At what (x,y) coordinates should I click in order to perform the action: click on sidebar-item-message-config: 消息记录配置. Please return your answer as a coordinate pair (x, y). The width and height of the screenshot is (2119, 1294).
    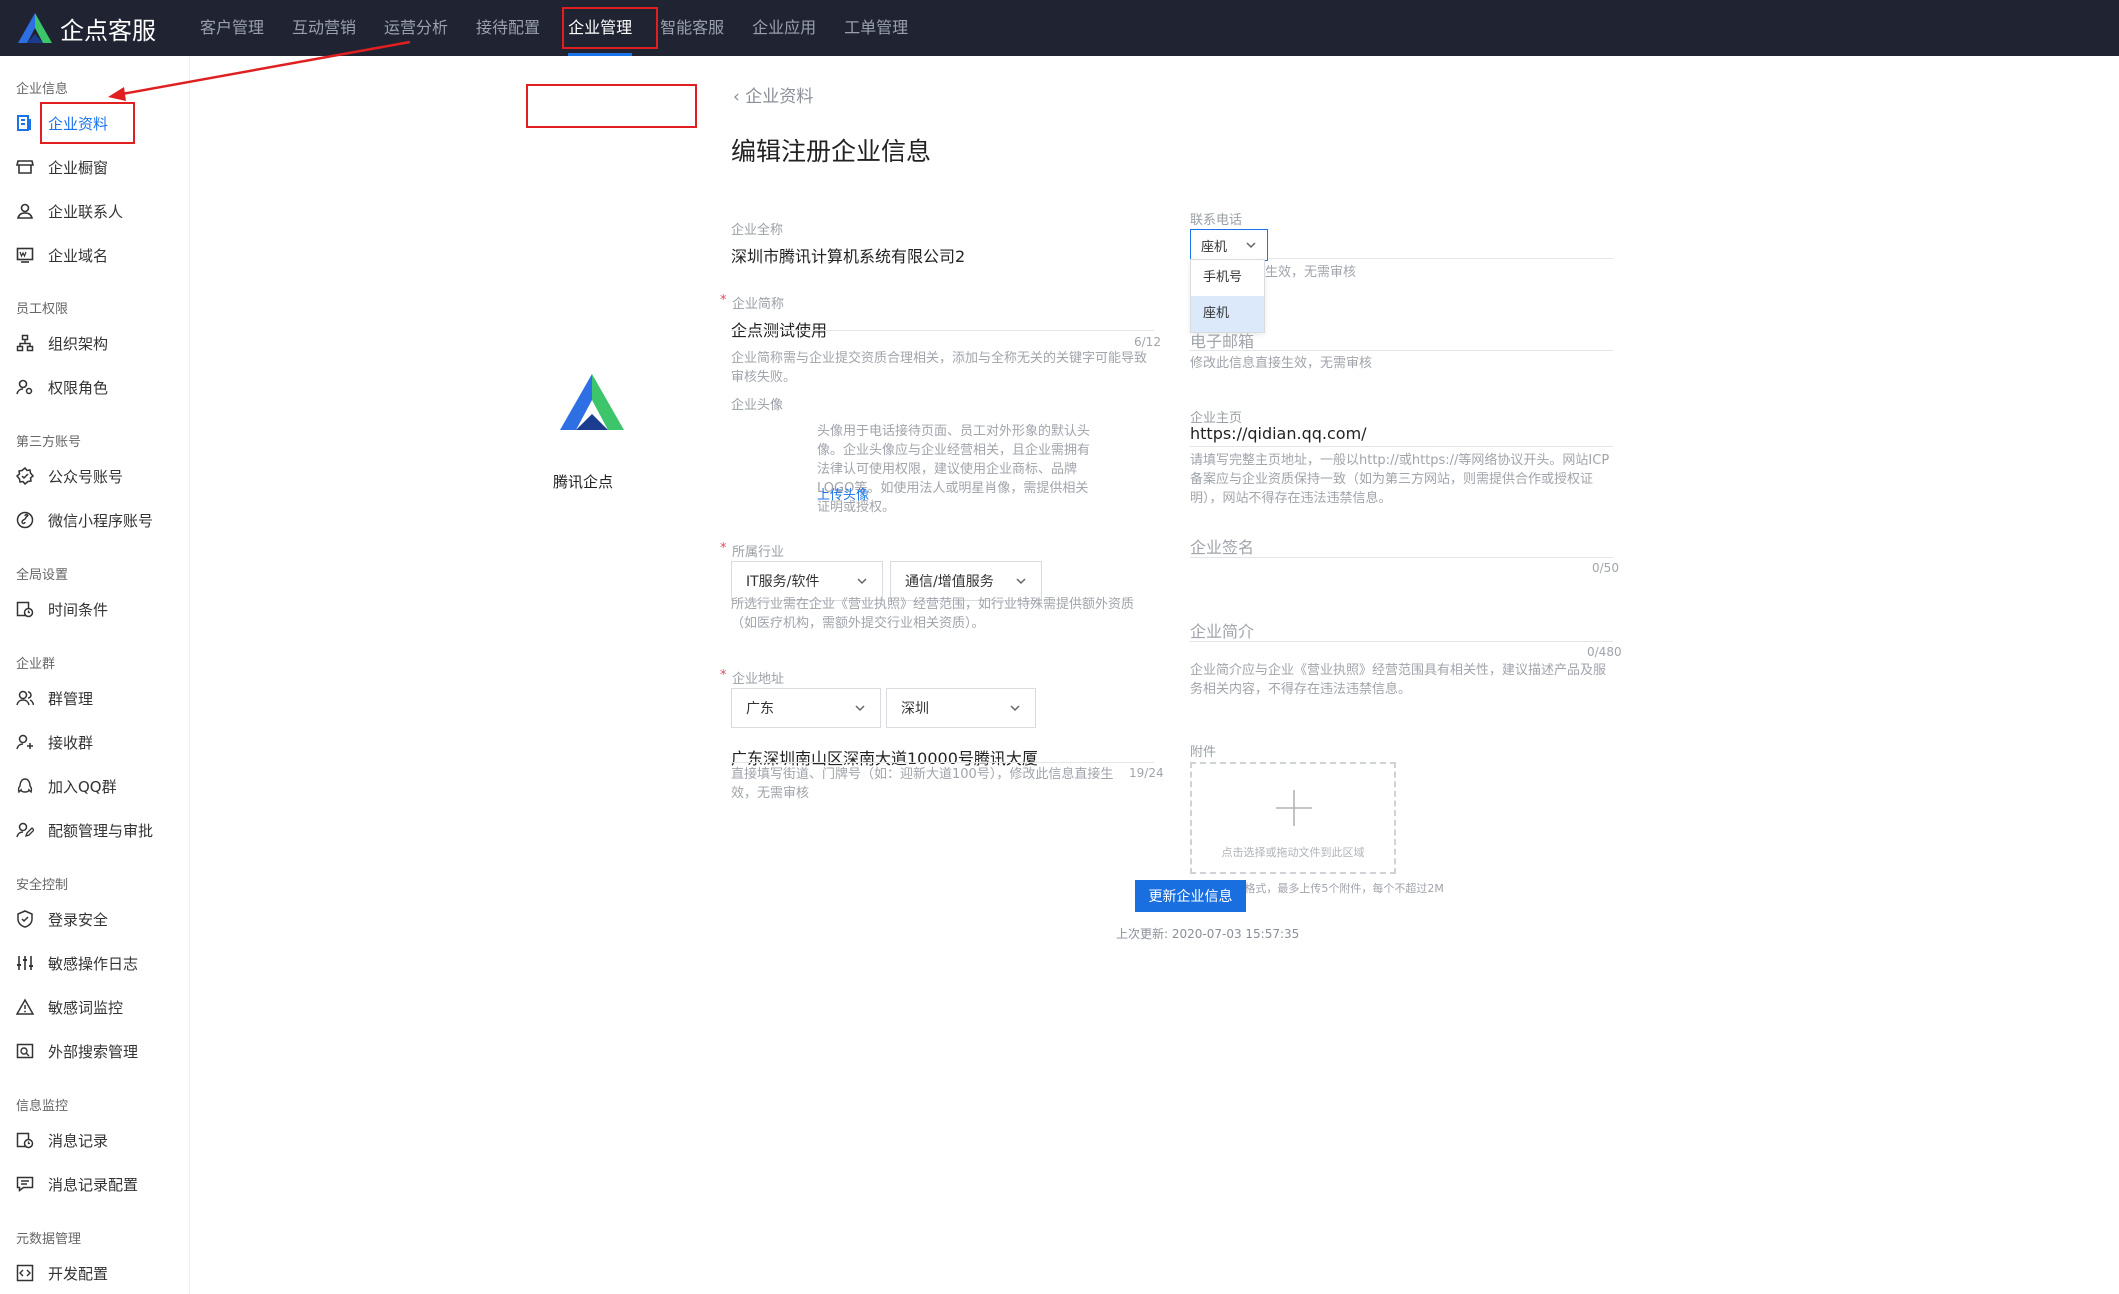
    Looking at the image, I should click on (77, 1184).